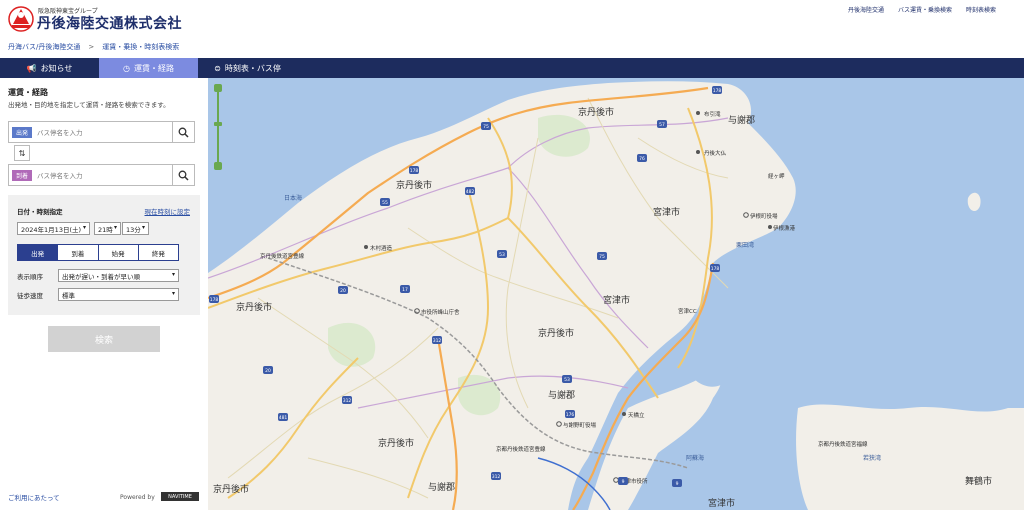 This screenshot has height=510, width=1024. I want to click on svg-text: 481, so click(283, 418).